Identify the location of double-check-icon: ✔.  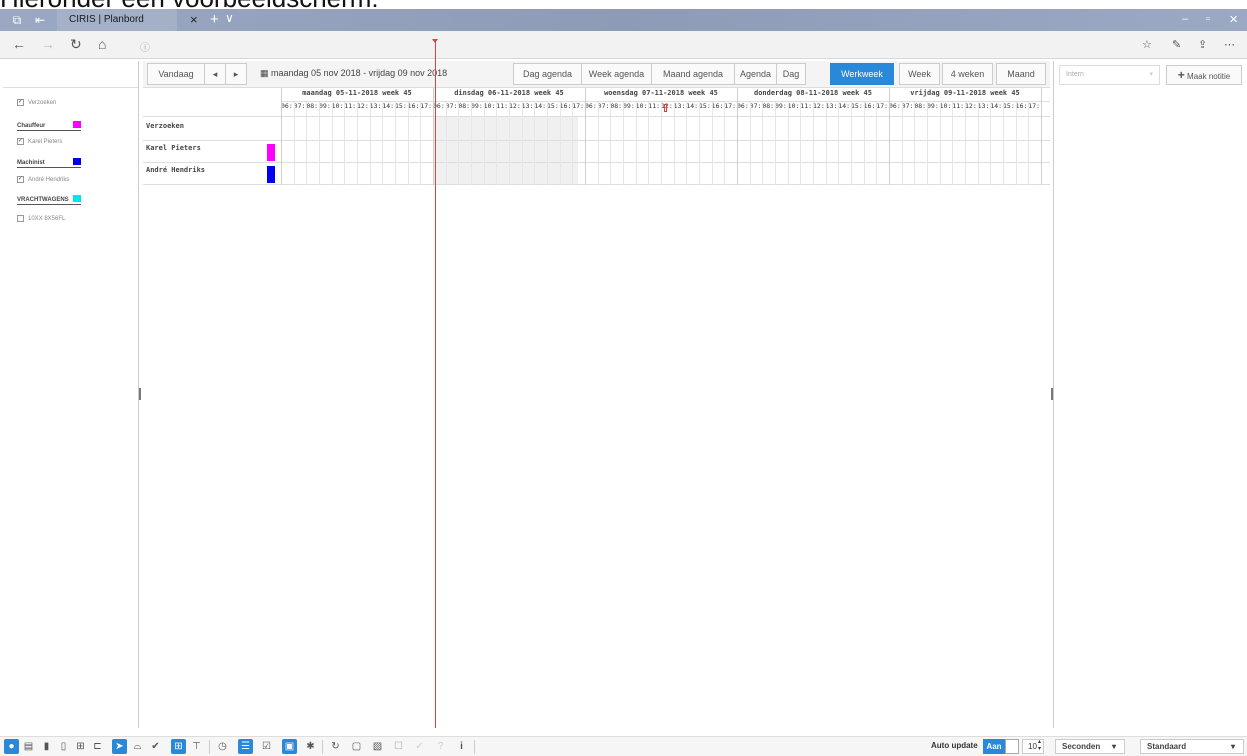
(155, 746).